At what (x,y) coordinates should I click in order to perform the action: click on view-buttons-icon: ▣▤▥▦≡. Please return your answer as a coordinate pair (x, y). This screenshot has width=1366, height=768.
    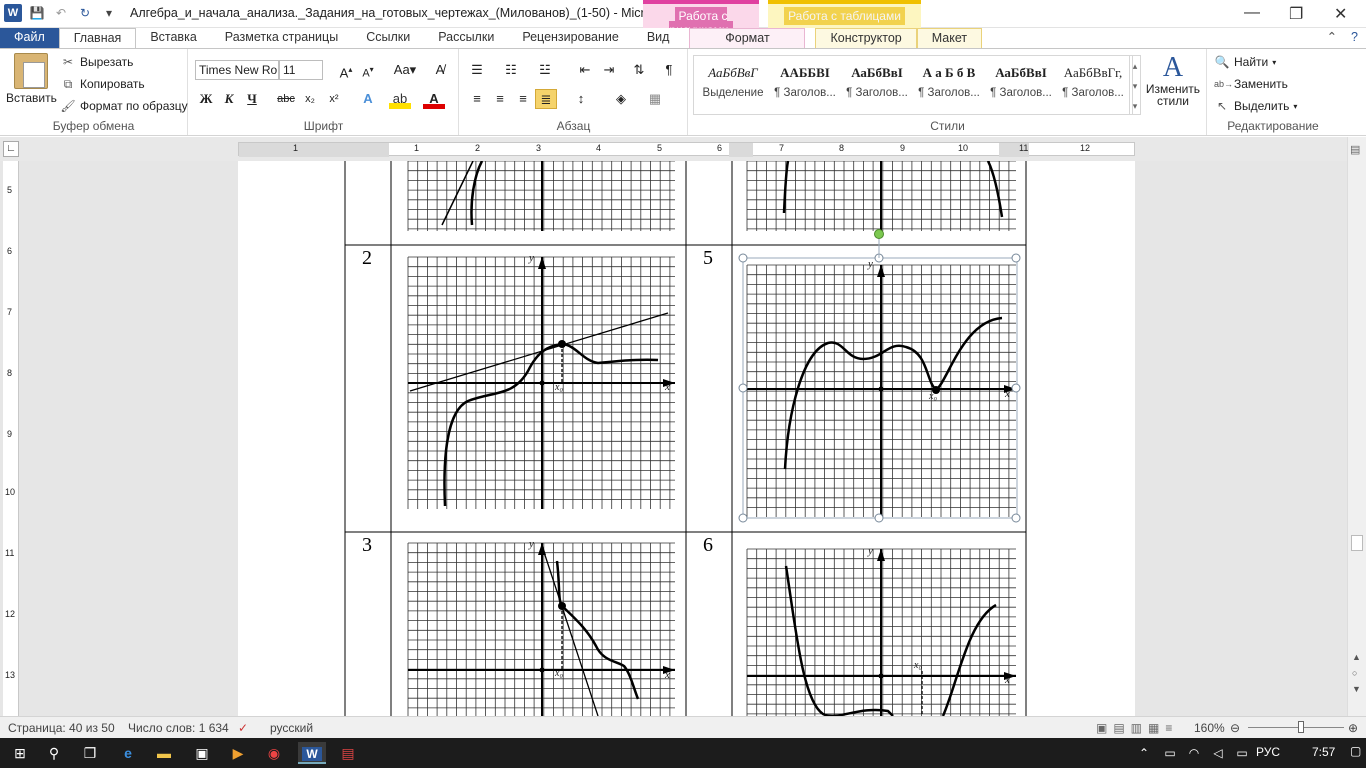
    Looking at the image, I should click on (1137, 728).